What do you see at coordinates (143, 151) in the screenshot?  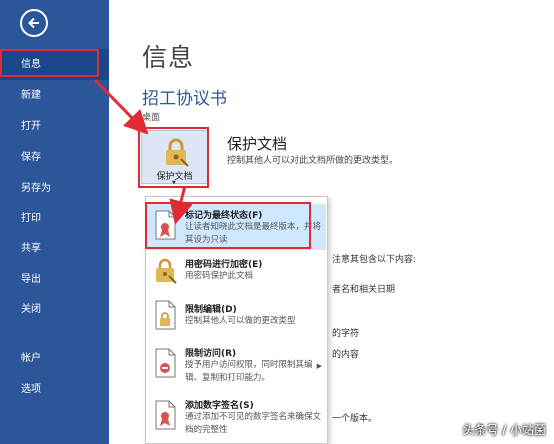 I see `annotation-arrows` at bounding box center [143, 151].